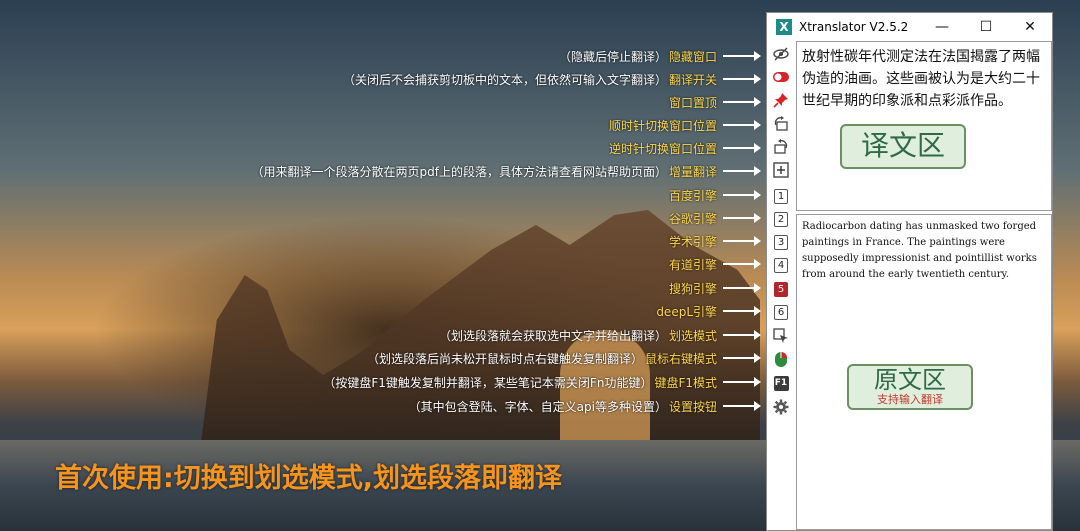 This screenshot has width=1080, height=531. I want to click on gear-icon, so click(781, 407).